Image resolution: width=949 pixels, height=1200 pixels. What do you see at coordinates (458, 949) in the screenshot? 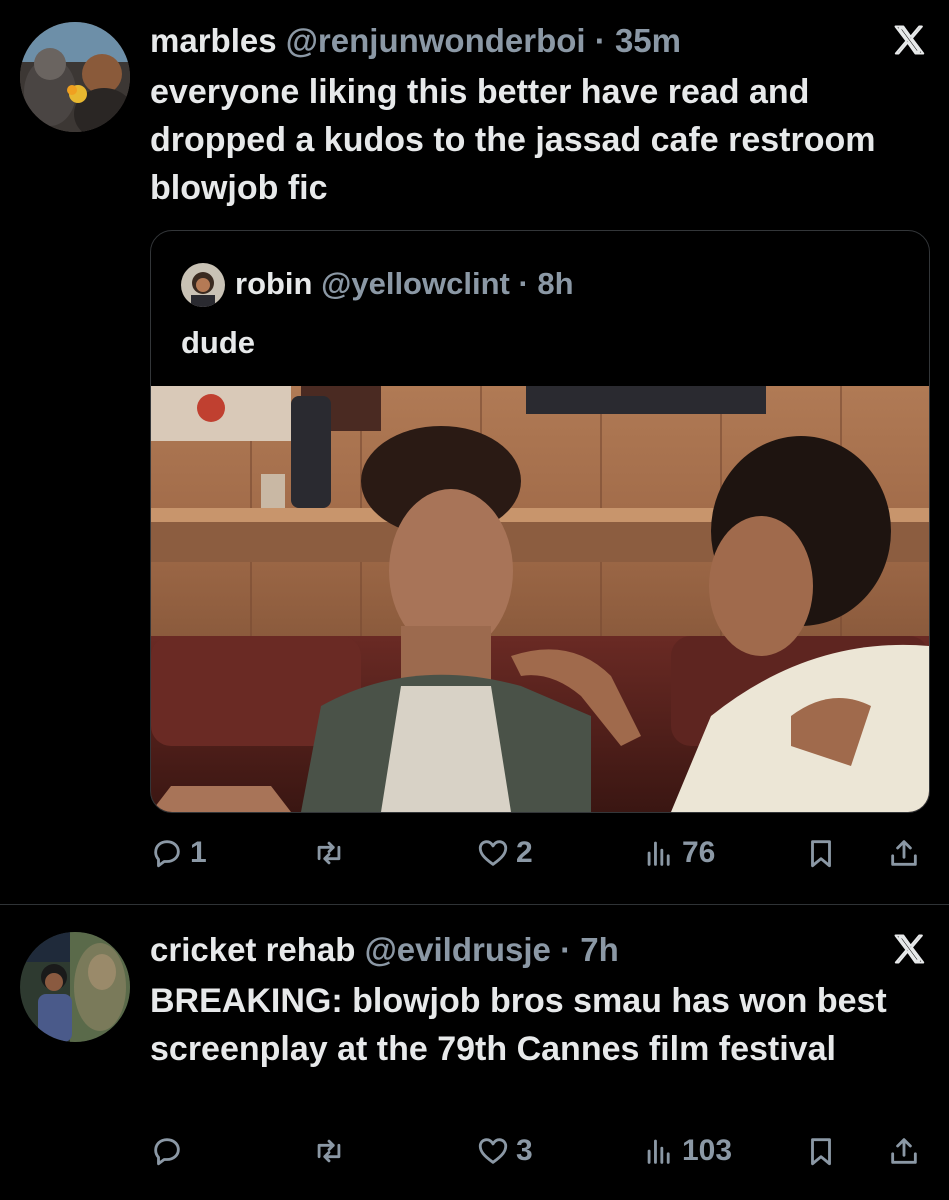
I see `username: @evildrusje` at bounding box center [458, 949].